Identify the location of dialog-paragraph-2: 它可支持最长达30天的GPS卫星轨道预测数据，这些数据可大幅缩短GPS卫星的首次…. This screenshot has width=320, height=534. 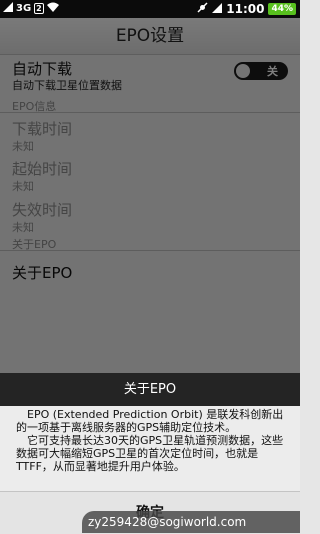
(150, 453).